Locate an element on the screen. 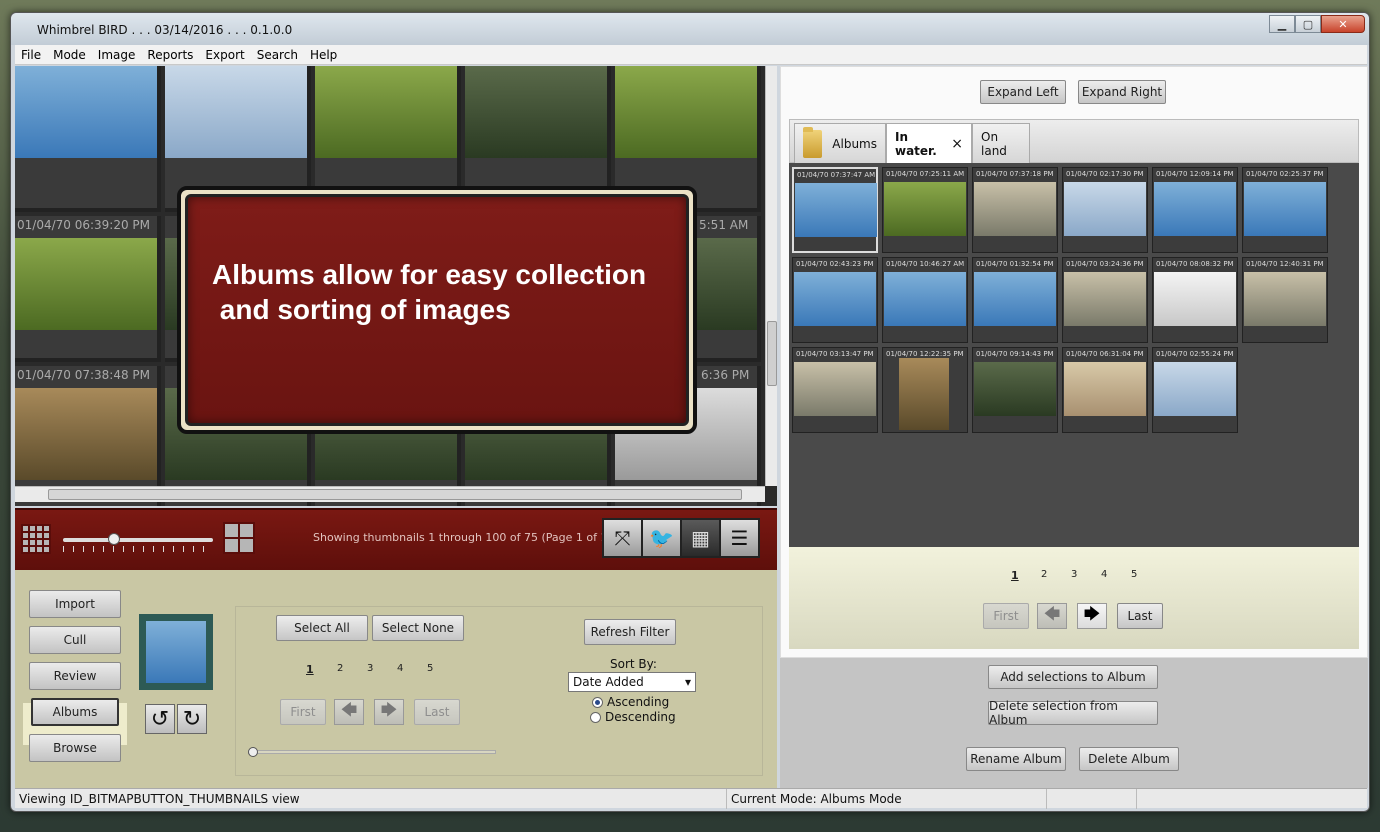  tab-in-water: In water. × is located at coordinates (929, 143).